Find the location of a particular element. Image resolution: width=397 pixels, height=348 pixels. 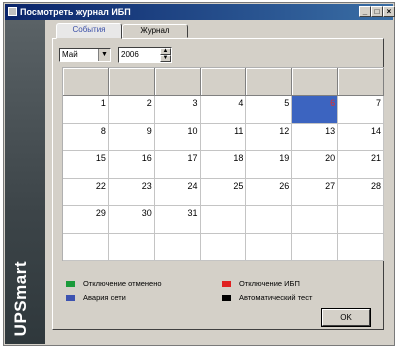

legend-auto-test: Автоматический тест is located at coordinates (267, 297).